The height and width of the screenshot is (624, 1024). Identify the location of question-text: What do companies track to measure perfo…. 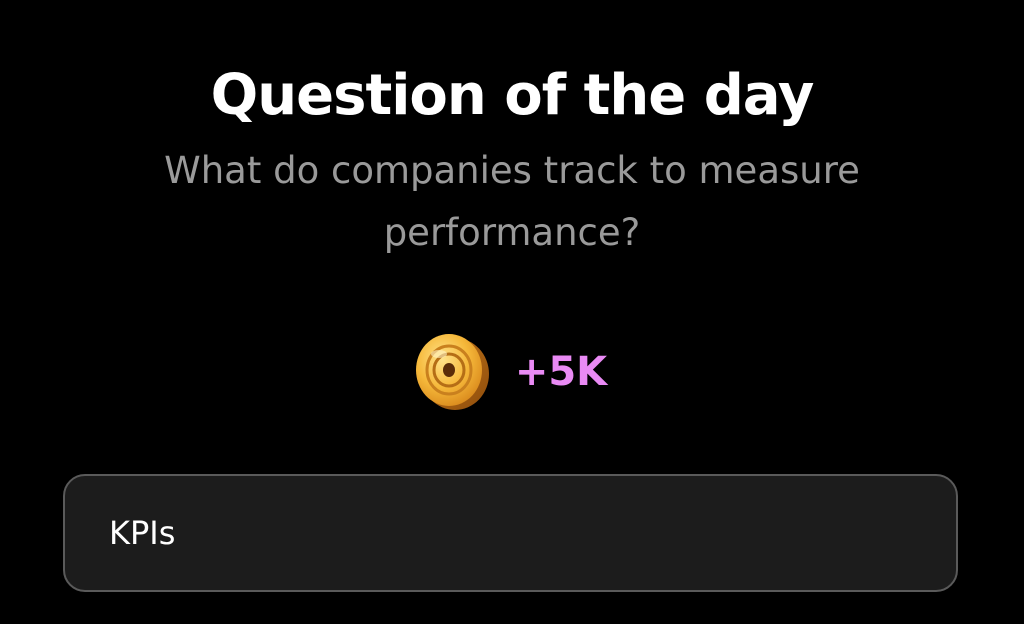
(512, 201).